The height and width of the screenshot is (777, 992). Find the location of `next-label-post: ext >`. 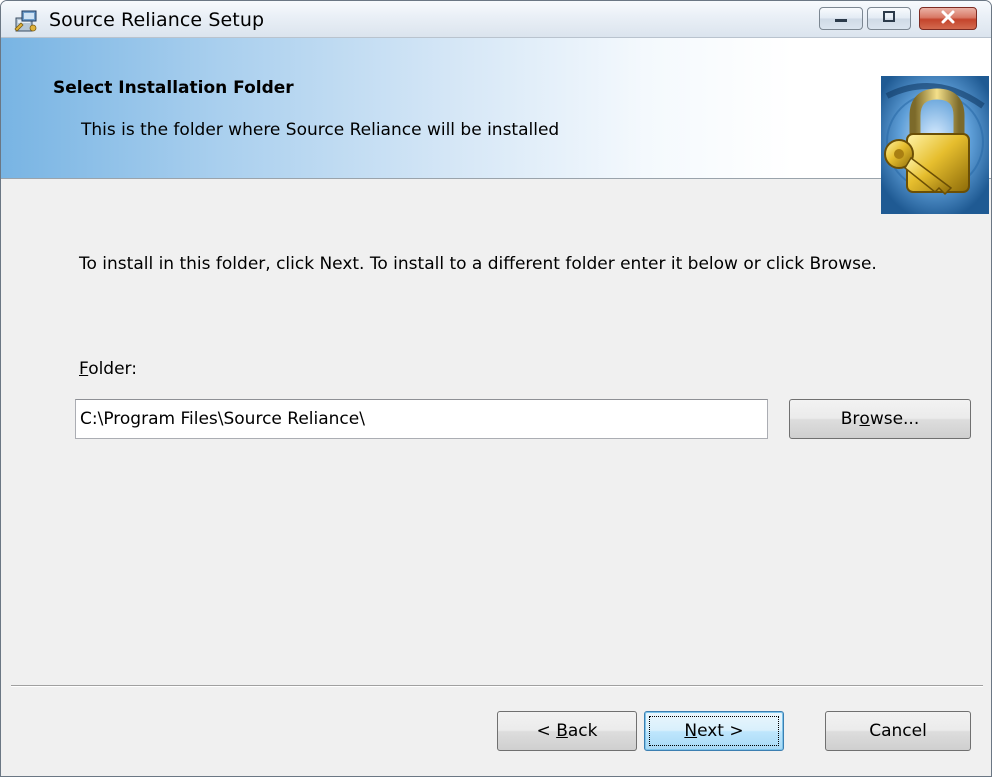

next-label-post: ext > is located at coordinates (720, 731).